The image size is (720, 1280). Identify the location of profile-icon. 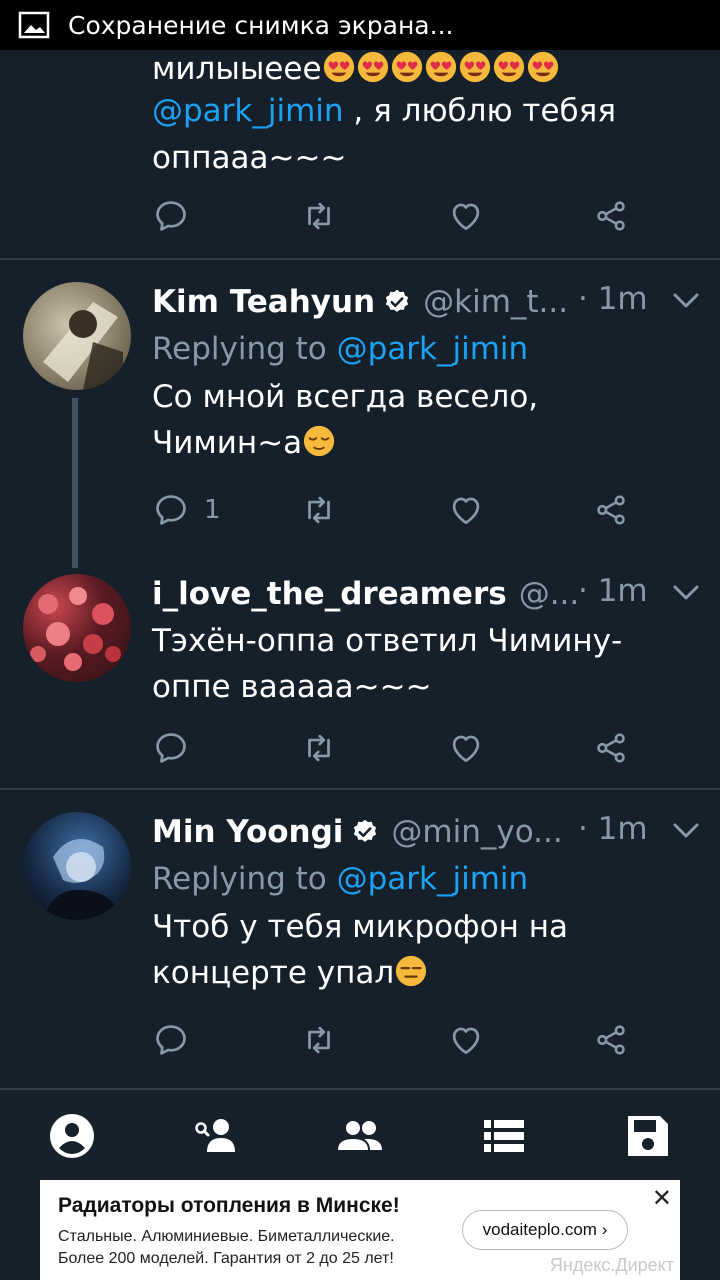
(72, 1136).